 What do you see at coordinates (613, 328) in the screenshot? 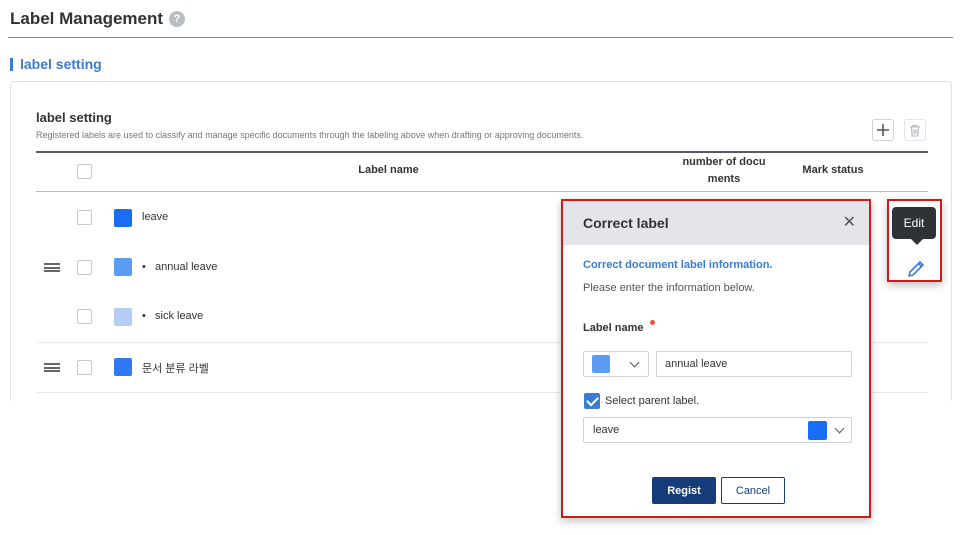
I see `label-name-field-label: Label name` at bounding box center [613, 328].